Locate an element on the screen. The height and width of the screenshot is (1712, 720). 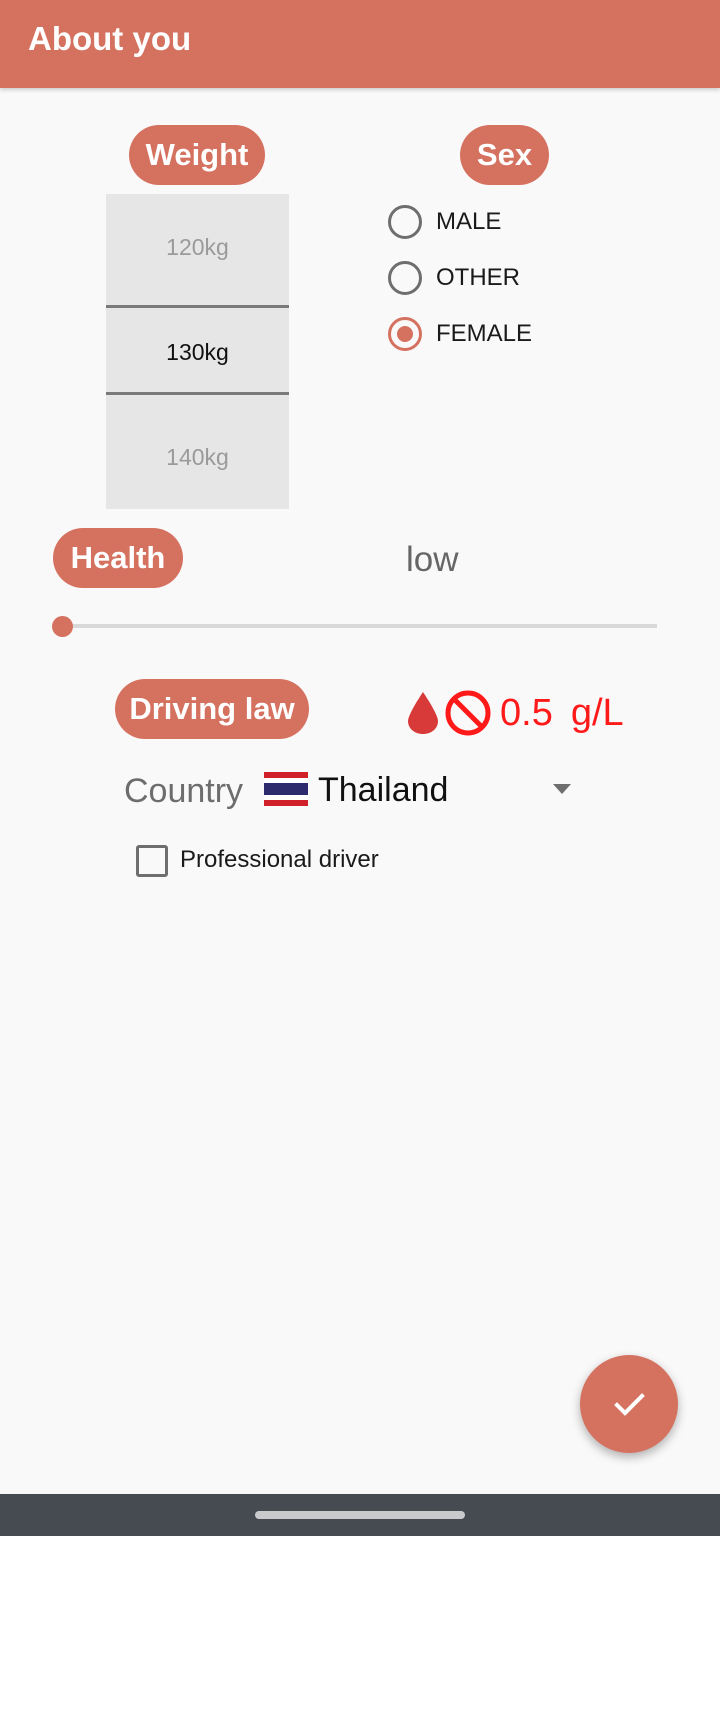
thailand-flag-icon is located at coordinates (286, 789).